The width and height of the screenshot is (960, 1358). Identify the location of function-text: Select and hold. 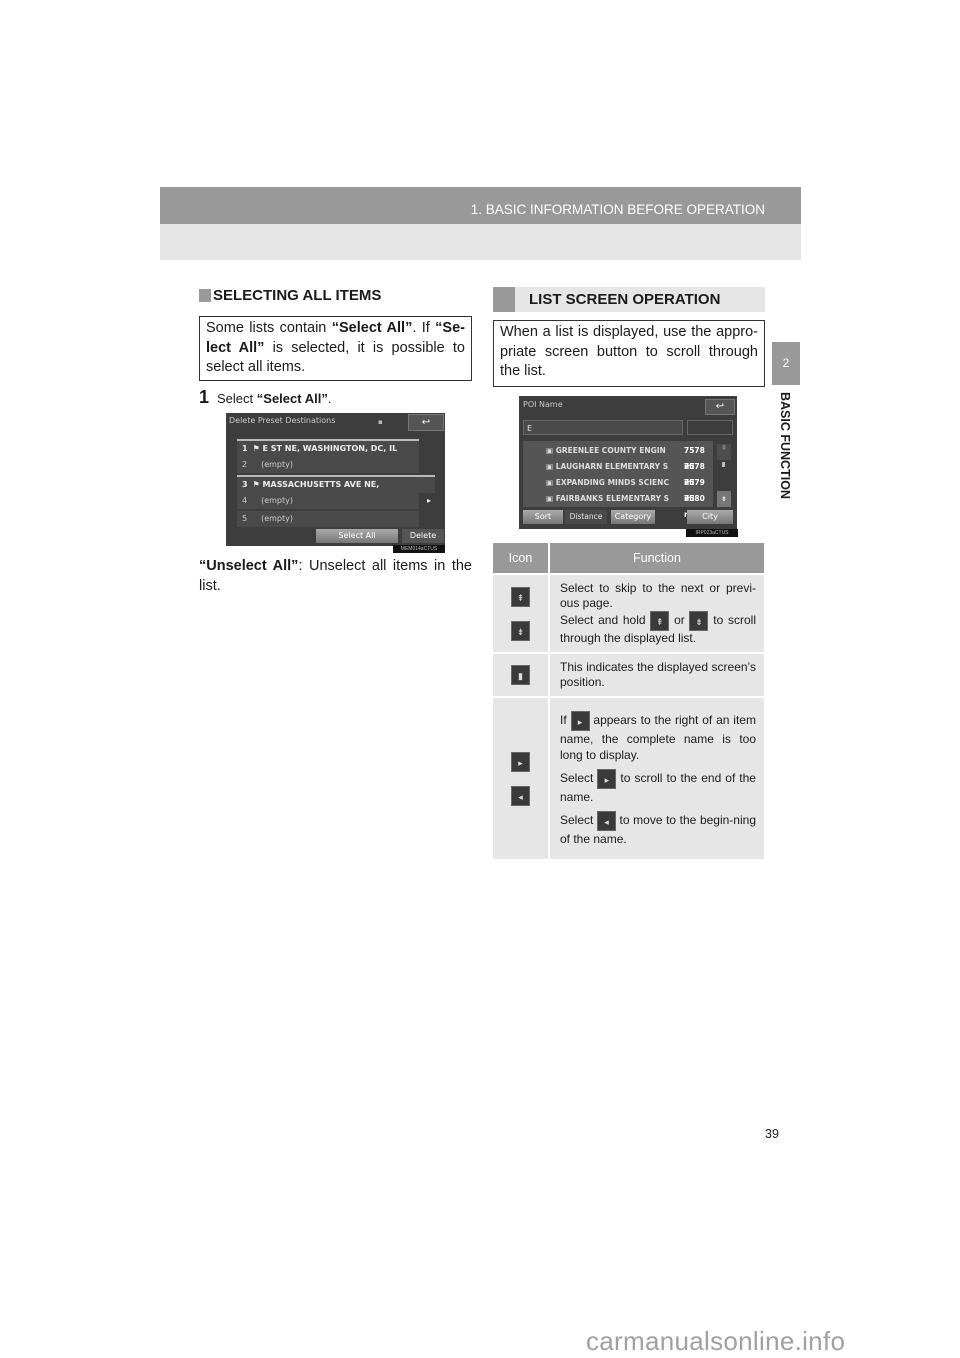
(603, 620).